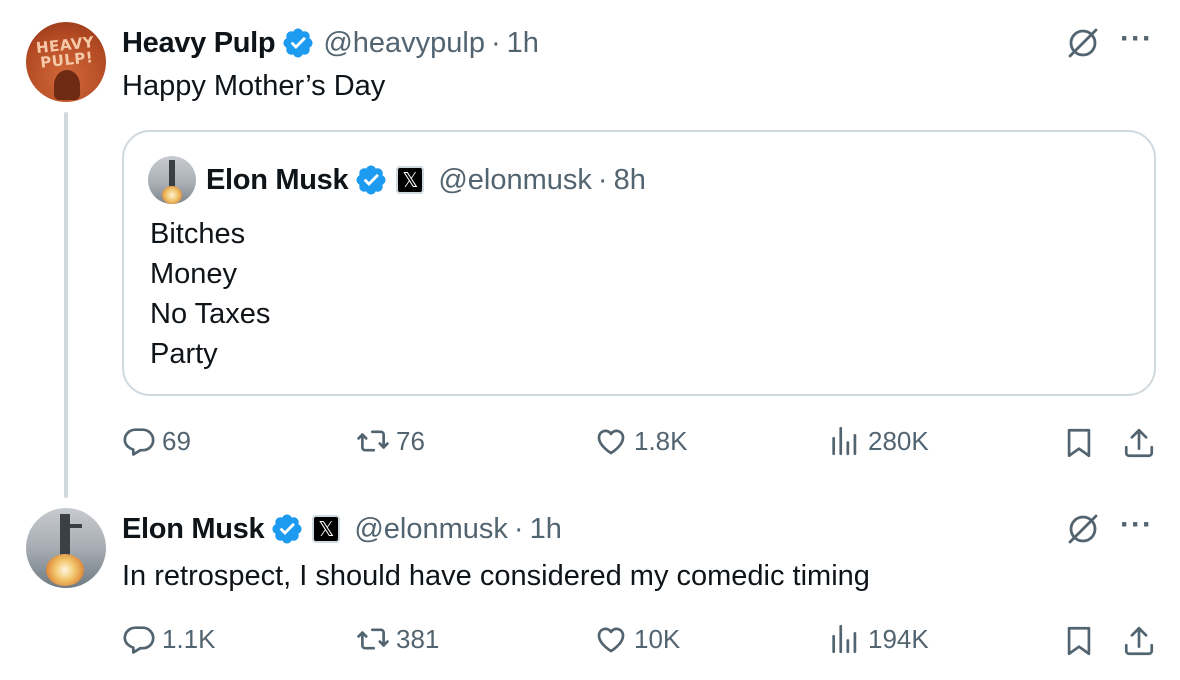 The width and height of the screenshot is (1180, 680). I want to click on views-count: 194K, so click(898, 638).